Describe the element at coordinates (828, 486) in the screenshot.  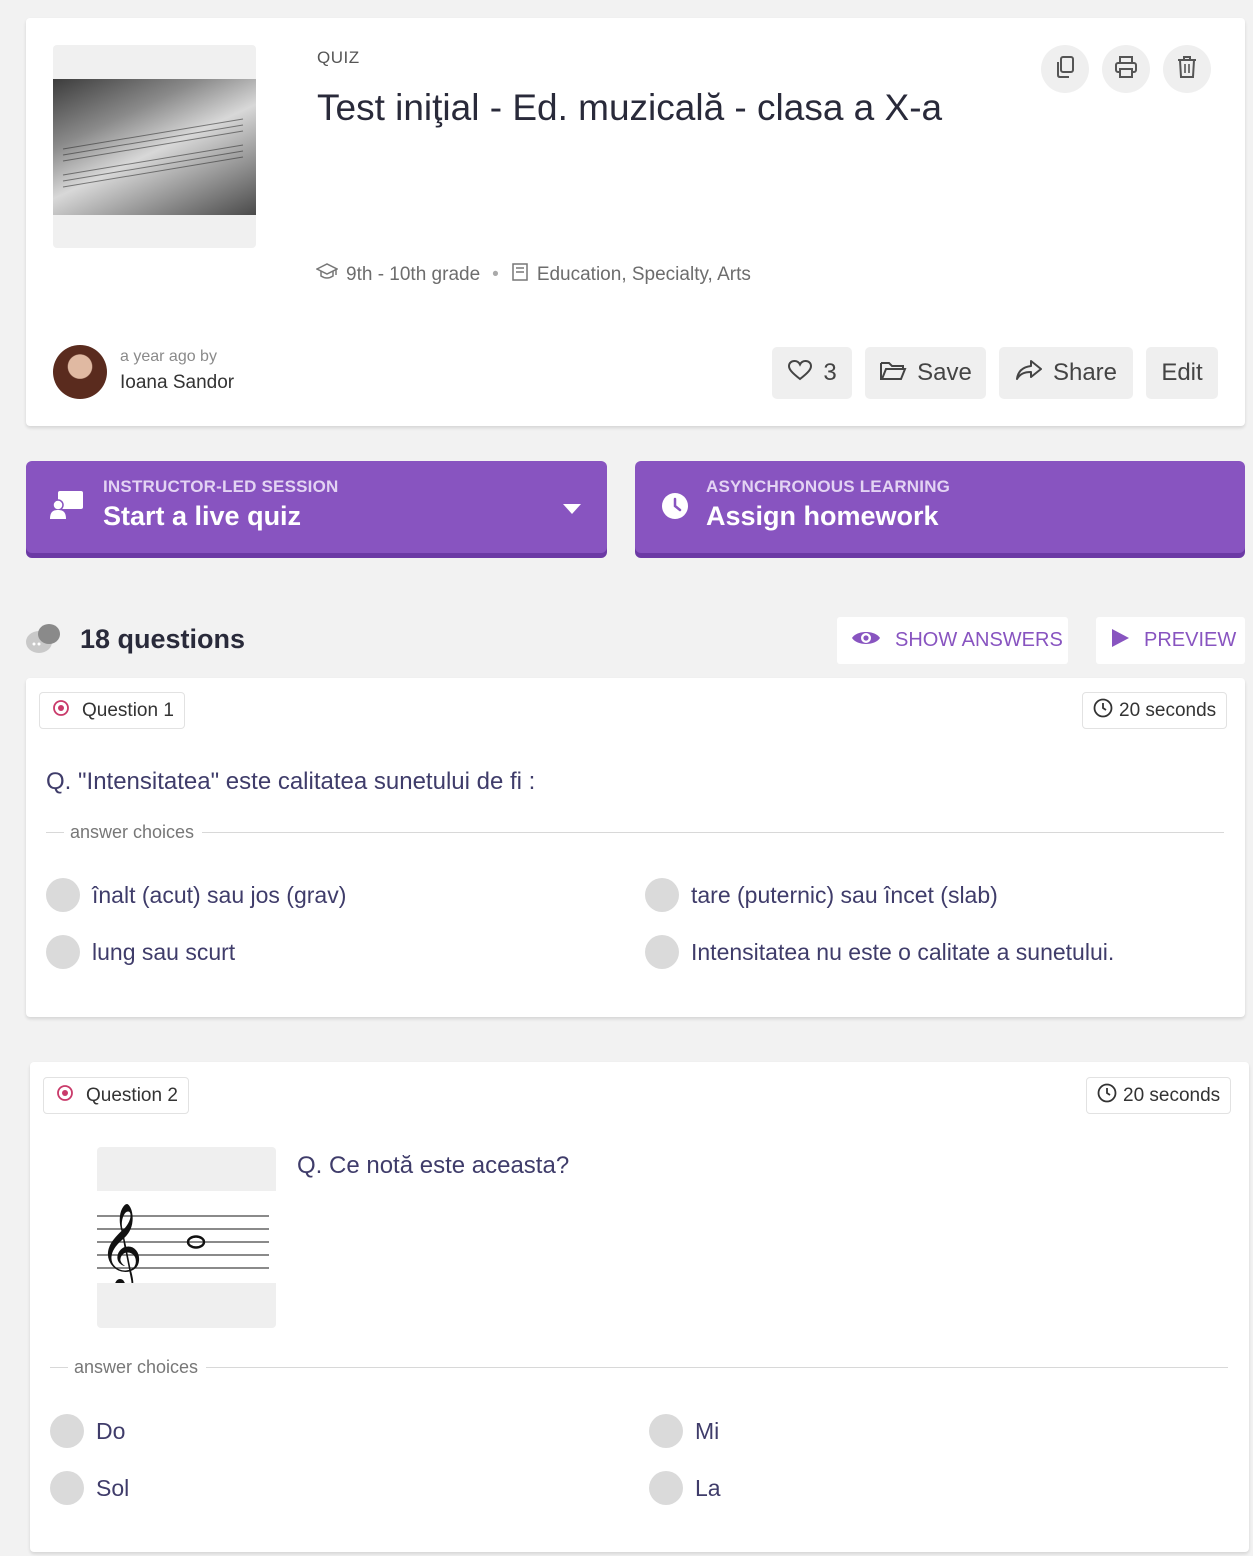
I see `homework-kicker: ASYNCHRONOUS LEARNING` at that location.